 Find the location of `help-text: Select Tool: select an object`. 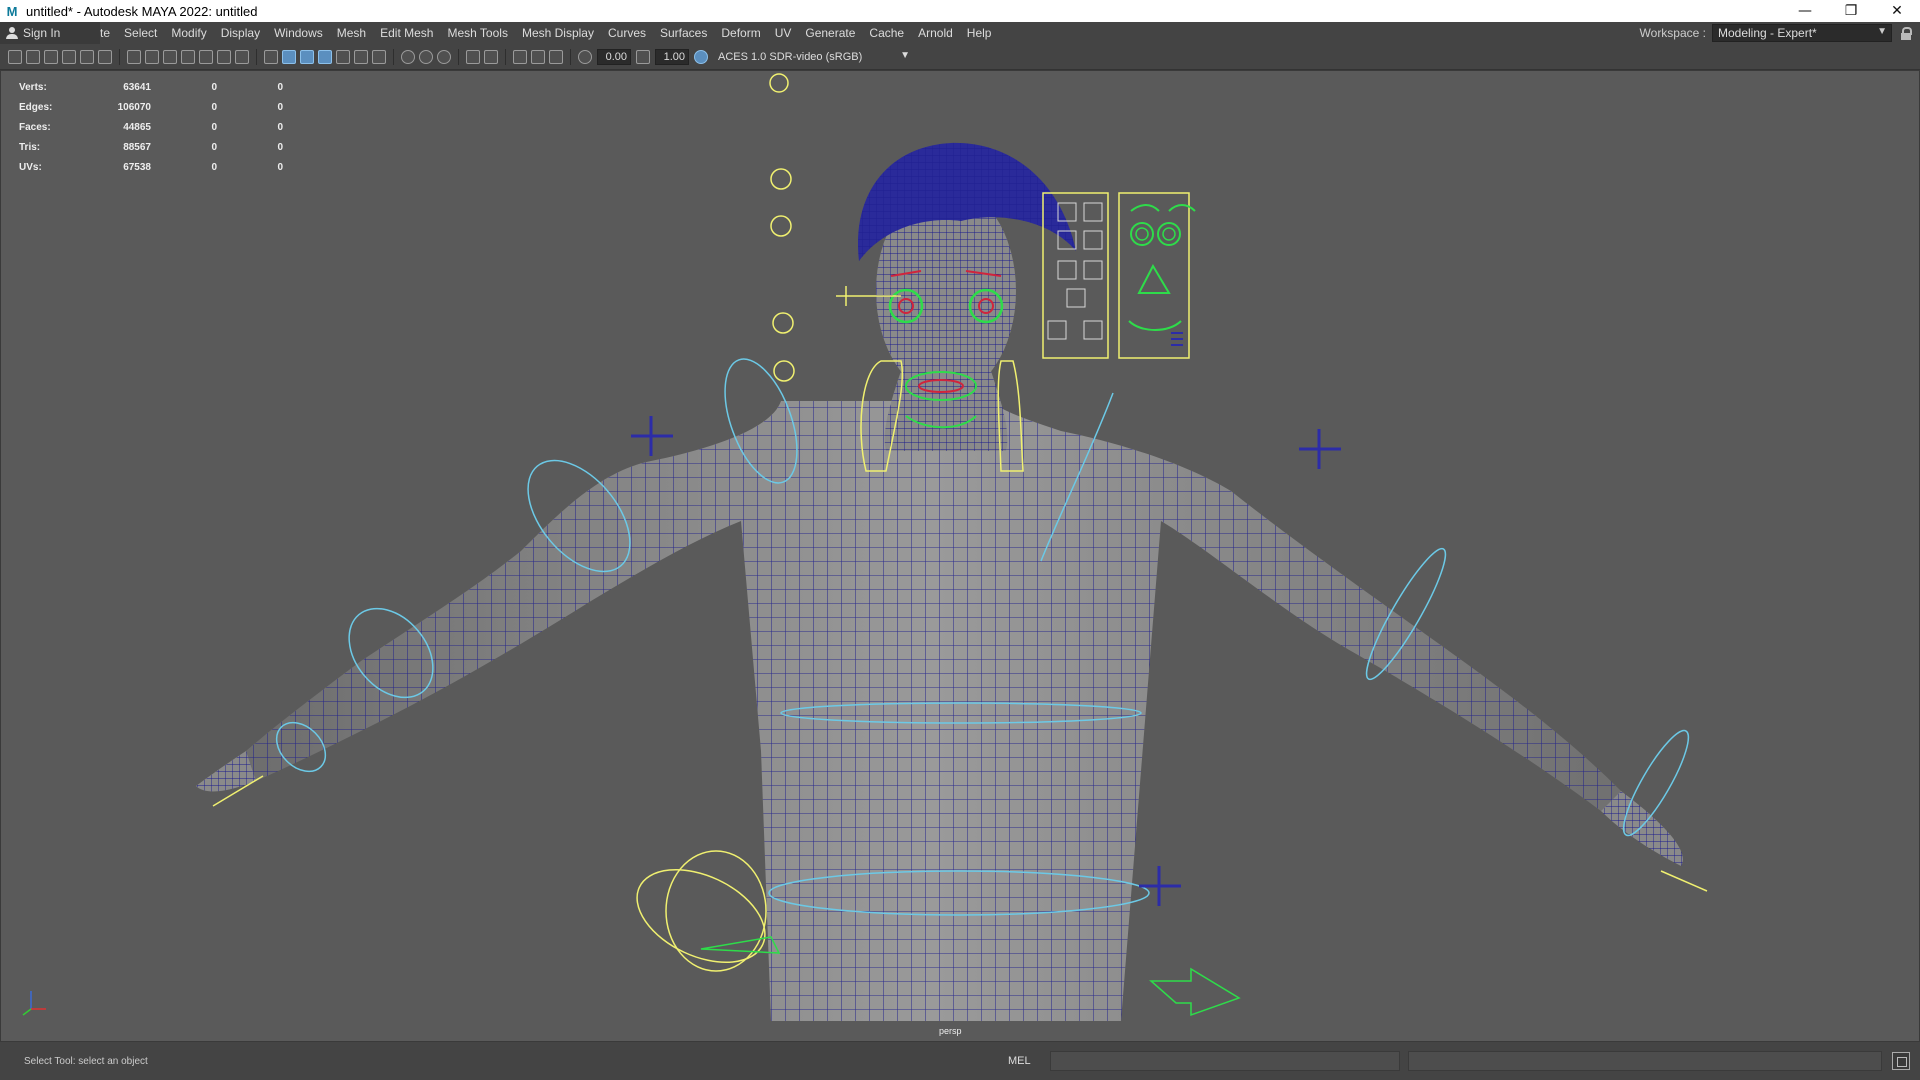

help-text: Select Tool: select an object is located at coordinates (86, 1061).